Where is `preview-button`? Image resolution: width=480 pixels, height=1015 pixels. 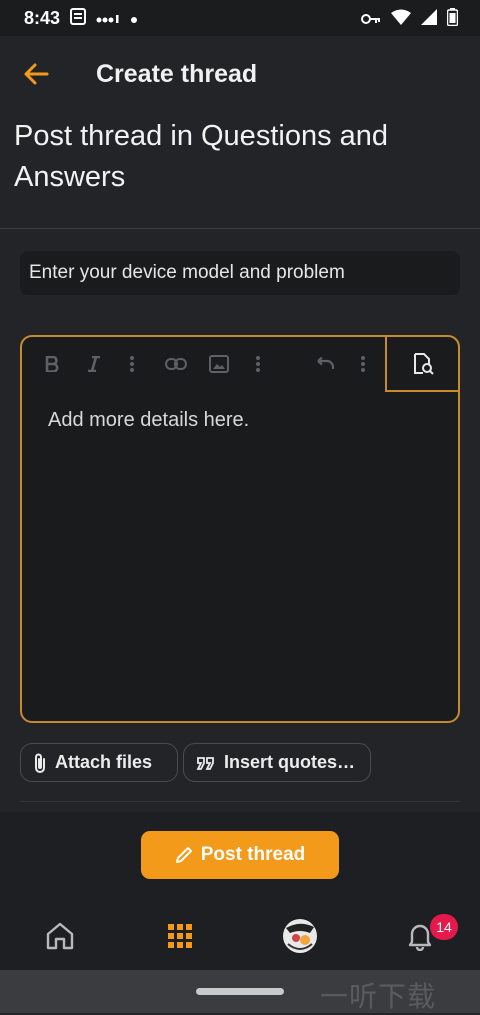
preview-button is located at coordinates (421, 364).